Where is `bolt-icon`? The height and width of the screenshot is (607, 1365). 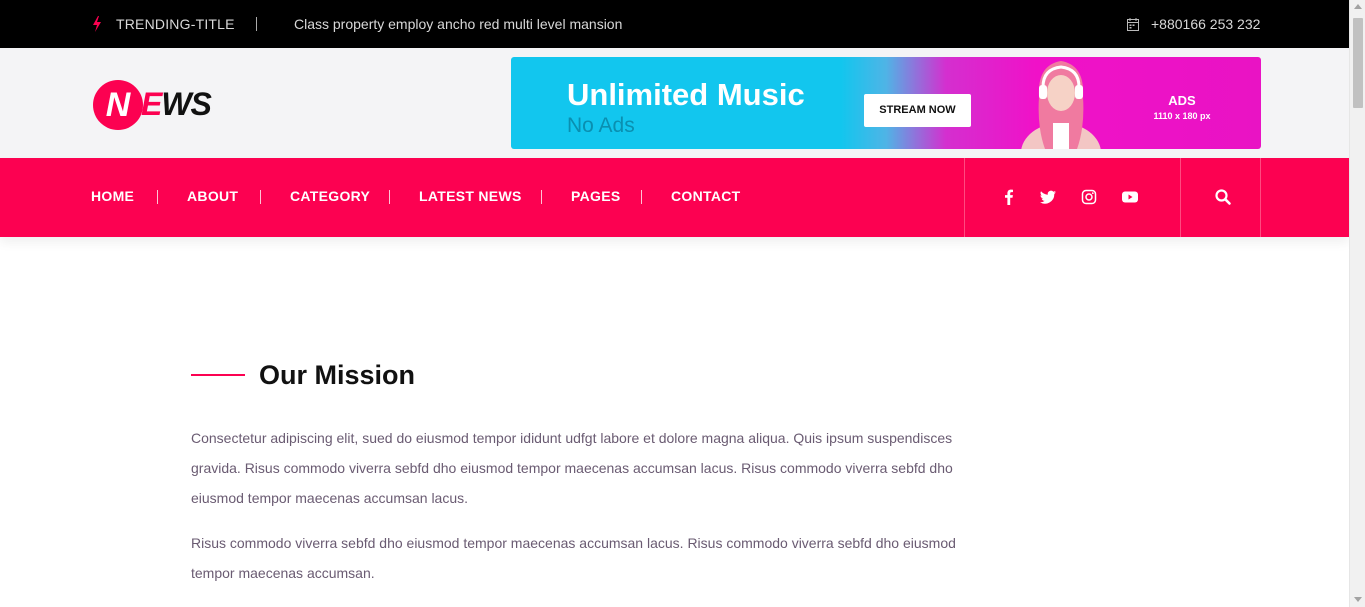
bolt-icon is located at coordinates (97, 24).